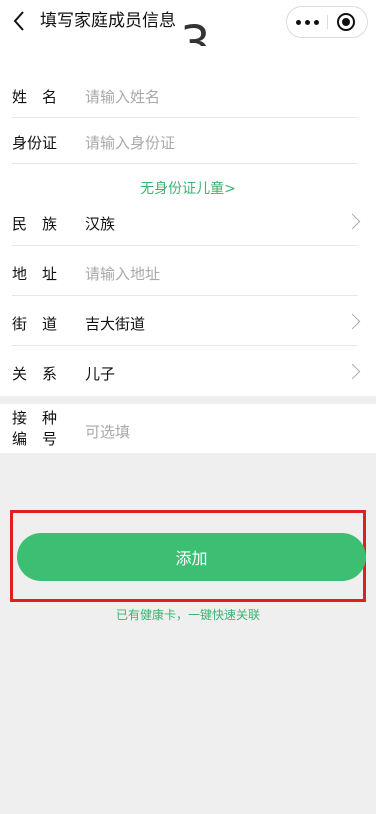  I want to click on vaccine-number-row: 接 种 编 号 可选填, so click(188, 428).